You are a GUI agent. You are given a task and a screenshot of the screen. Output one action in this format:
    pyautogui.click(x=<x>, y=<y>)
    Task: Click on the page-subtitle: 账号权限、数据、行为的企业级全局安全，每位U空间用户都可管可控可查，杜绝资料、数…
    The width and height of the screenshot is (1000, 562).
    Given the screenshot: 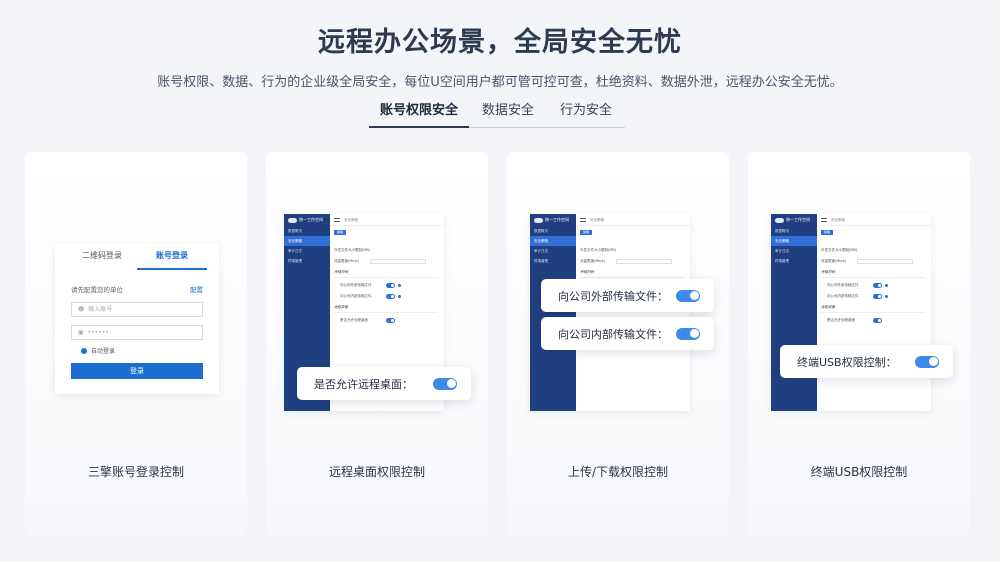 What is the action you would take?
    pyautogui.click(x=500, y=82)
    